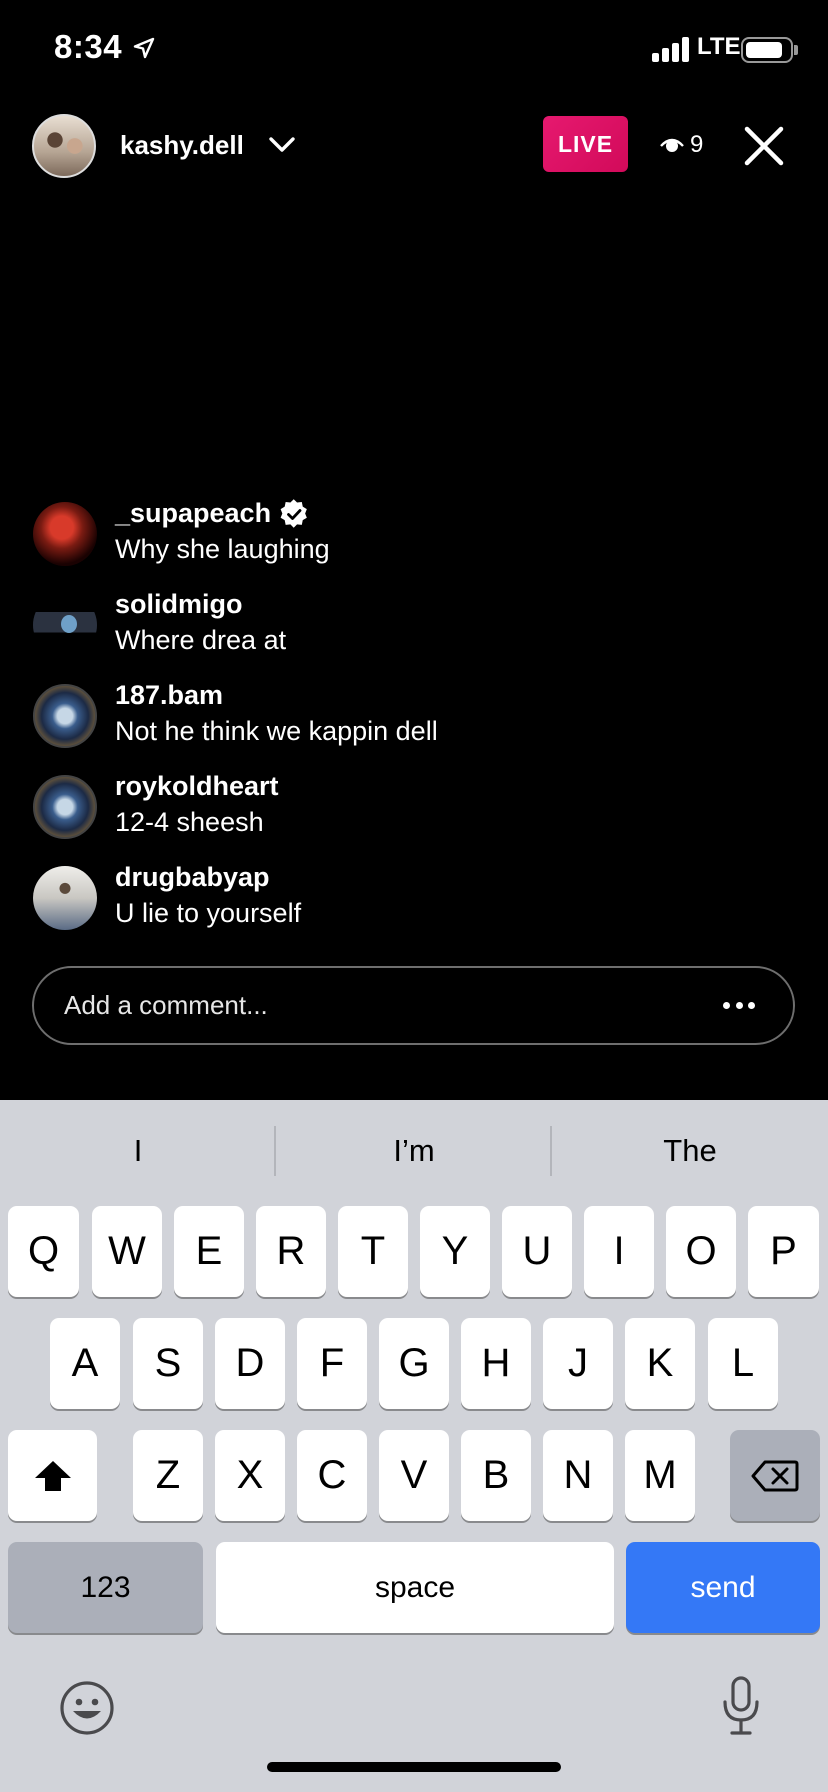  Describe the element at coordinates (282, 145) in the screenshot. I see `chevron-down-icon` at that location.